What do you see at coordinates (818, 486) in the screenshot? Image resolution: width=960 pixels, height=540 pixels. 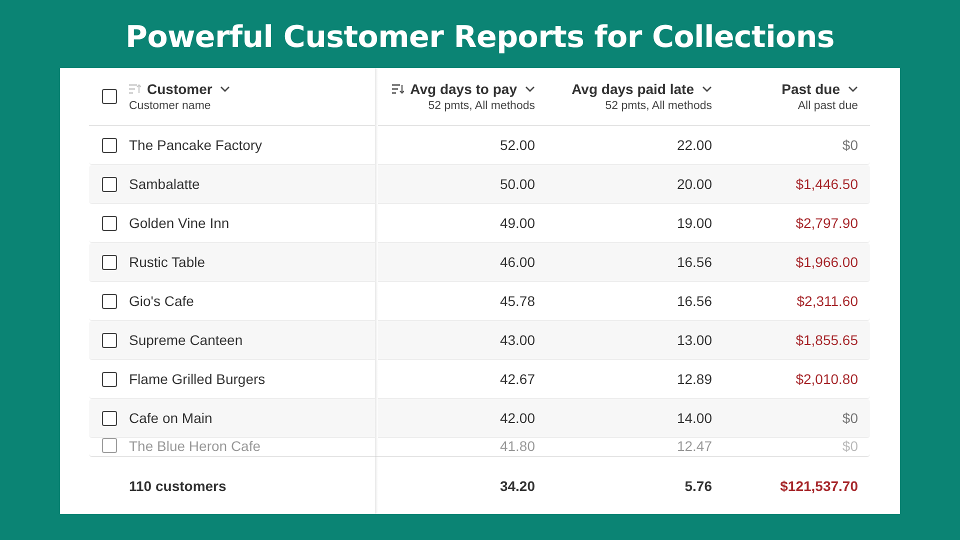 I see `total-cell-text: $121,537.70` at bounding box center [818, 486].